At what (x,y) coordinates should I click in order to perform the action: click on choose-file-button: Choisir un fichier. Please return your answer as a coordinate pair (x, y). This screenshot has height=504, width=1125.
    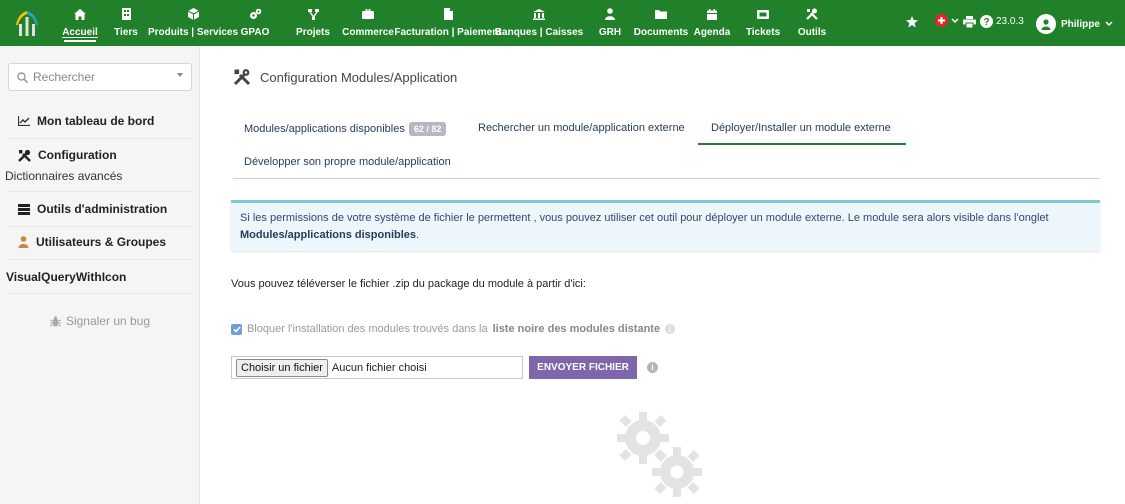
    Looking at the image, I should click on (282, 367).